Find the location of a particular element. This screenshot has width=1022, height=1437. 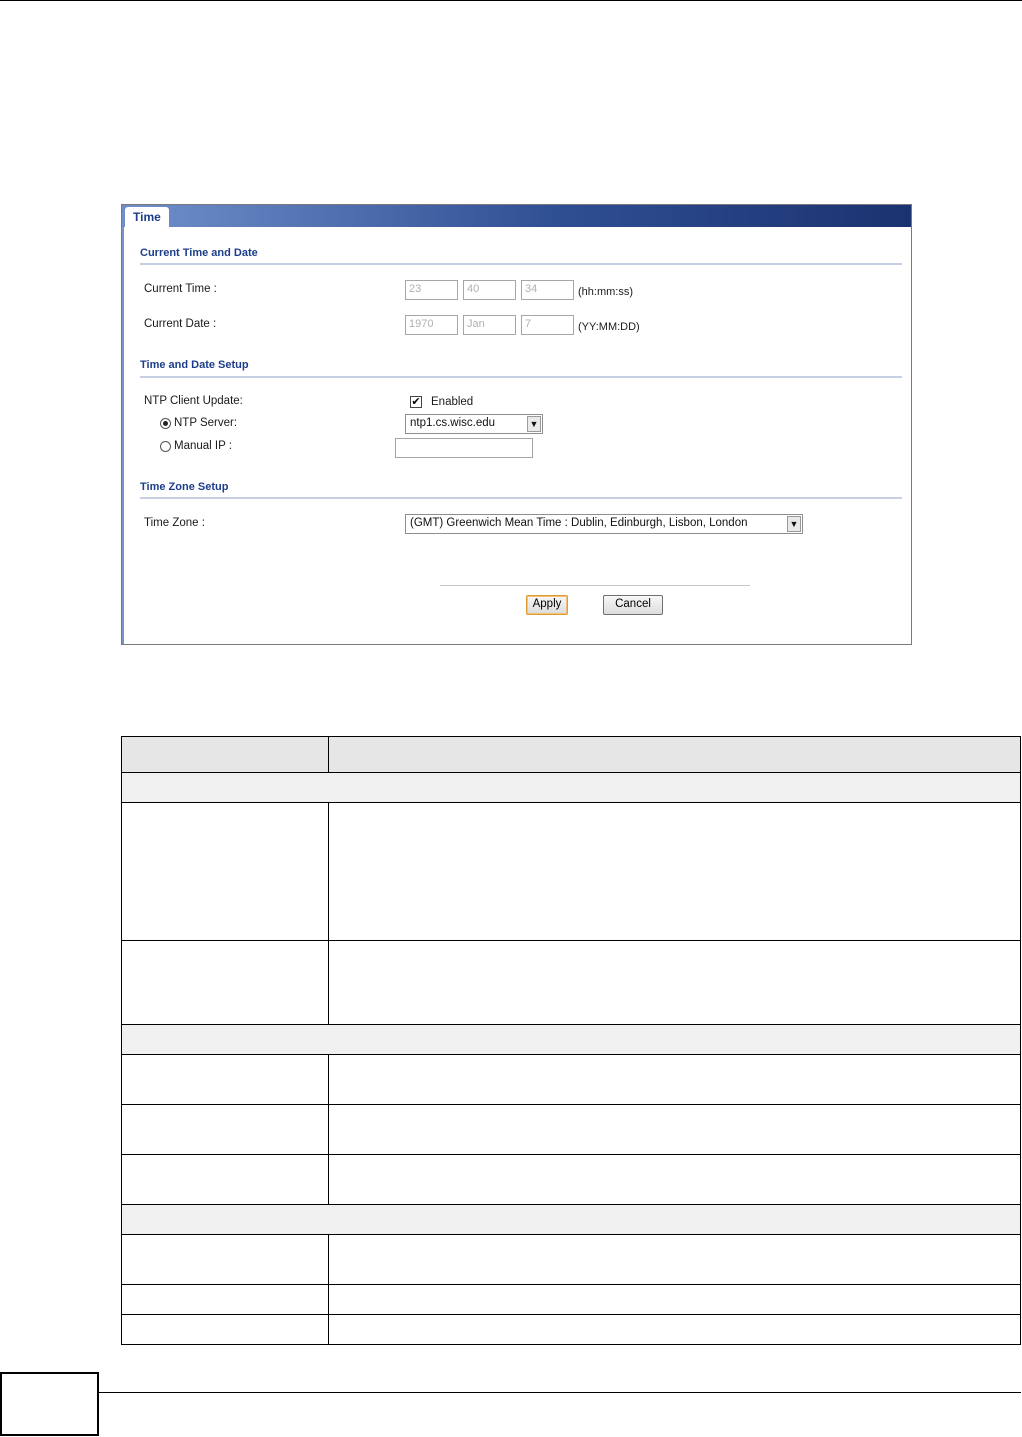

ntp-server-radio is located at coordinates (165, 423).